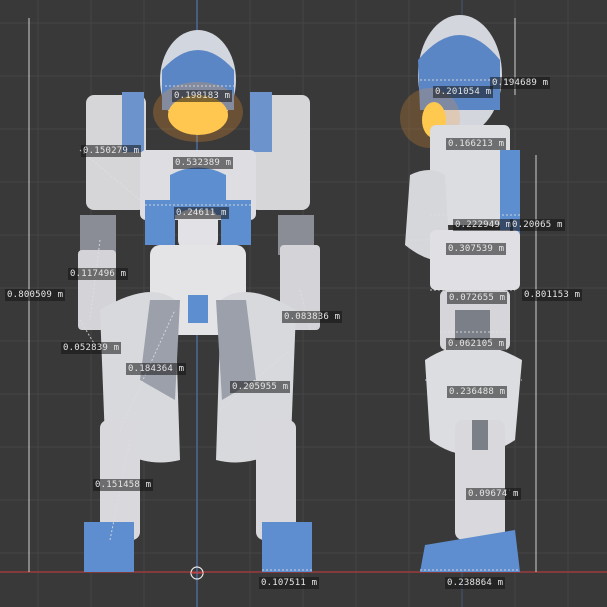  Describe the element at coordinates (201, 213) in the screenshot. I see `measurement-label: 0.24611 m` at that location.